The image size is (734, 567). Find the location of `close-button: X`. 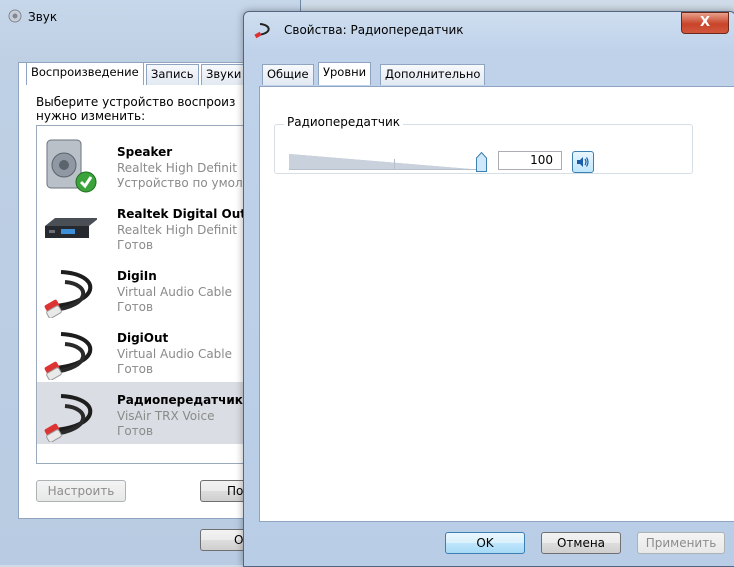

close-button: X is located at coordinates (705, 23).